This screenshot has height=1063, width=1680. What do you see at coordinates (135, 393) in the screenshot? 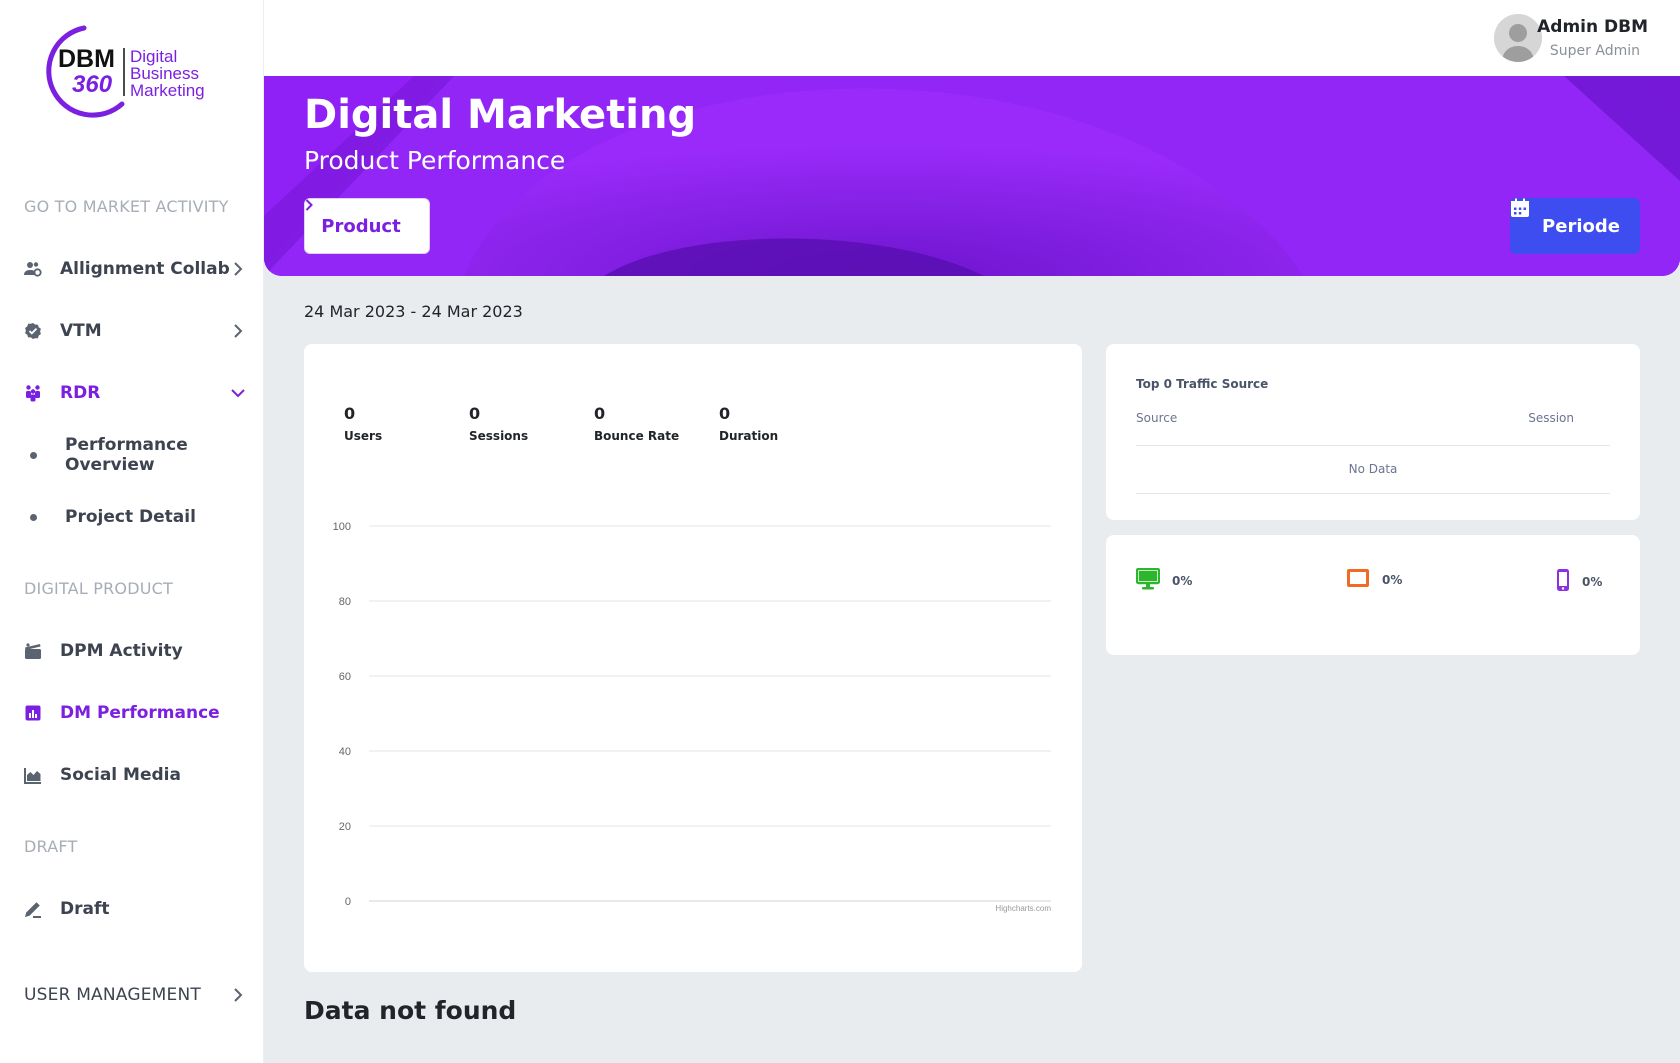
I see `sidebar-item-rdr: RDR` at bounding box center [135, 393].